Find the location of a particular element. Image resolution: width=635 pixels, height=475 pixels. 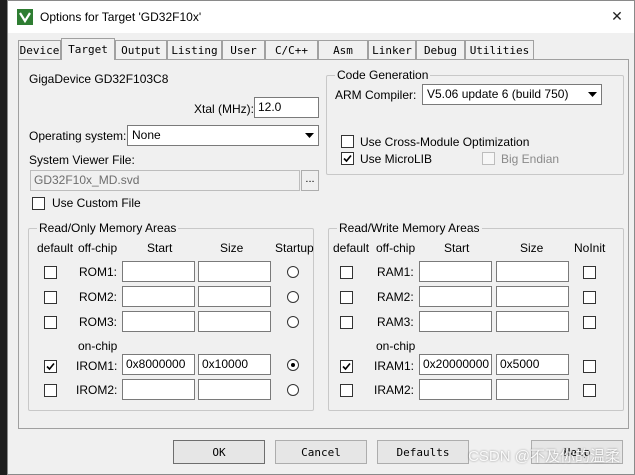

ram-legend: Read/Write Memory Areas is located at coordinates (409, 228).